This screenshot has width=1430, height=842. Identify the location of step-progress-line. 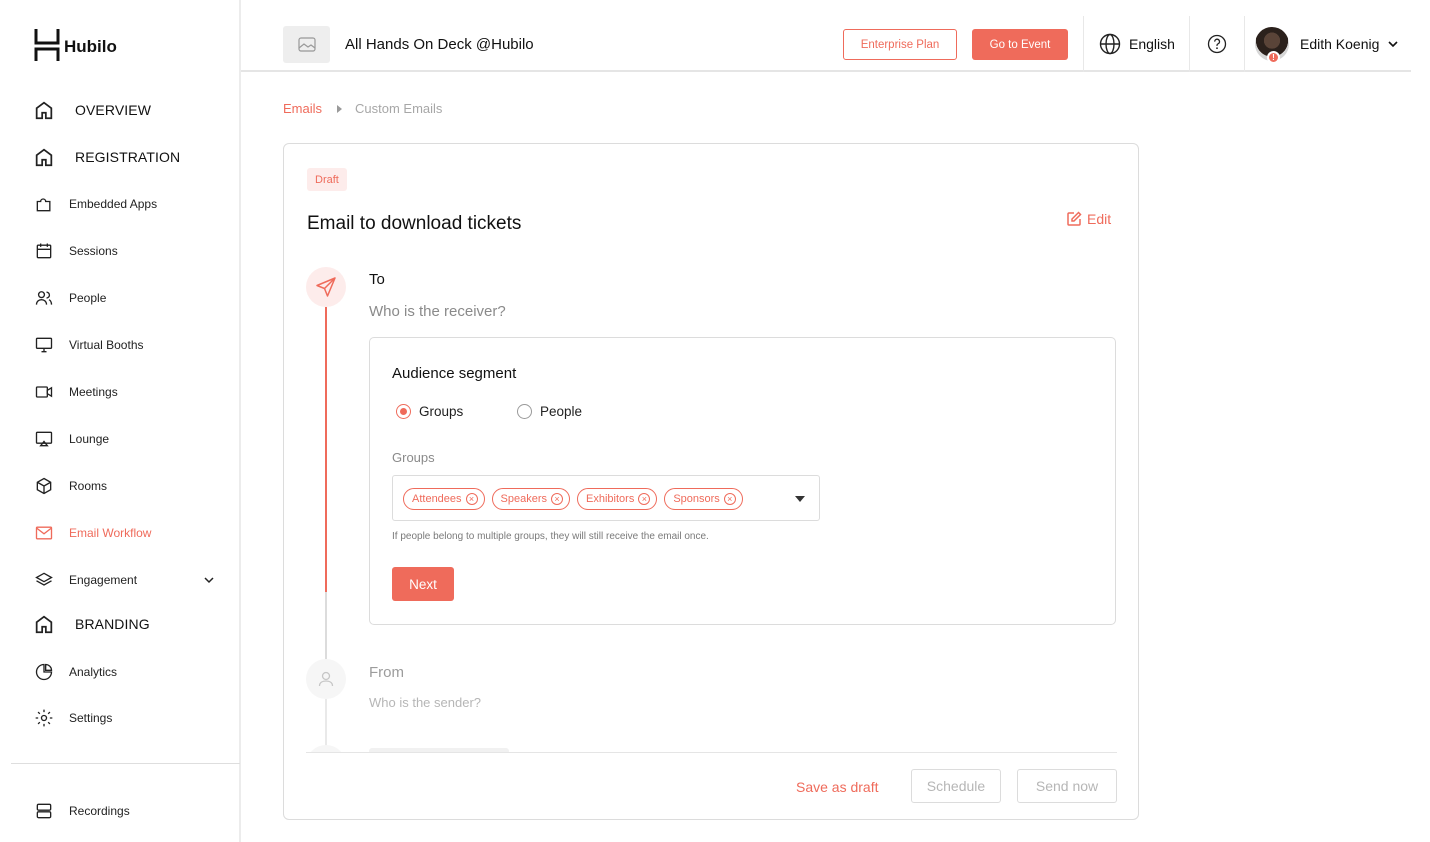
(326, 449).